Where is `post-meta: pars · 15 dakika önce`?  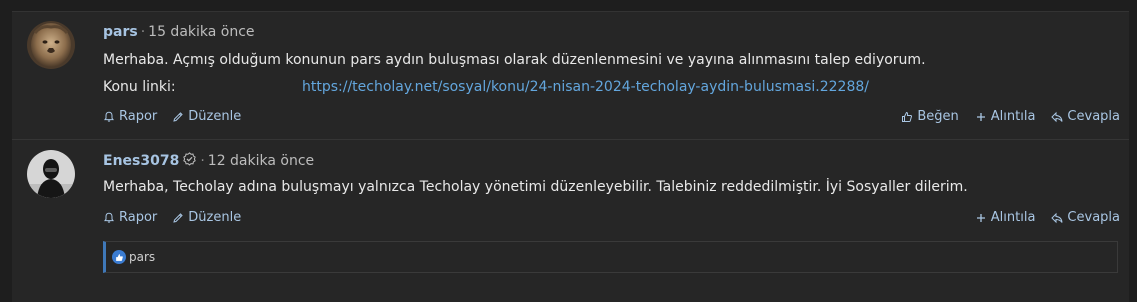 post-meta: pars · 15 dakika önce is located at coordinates (179, 32).